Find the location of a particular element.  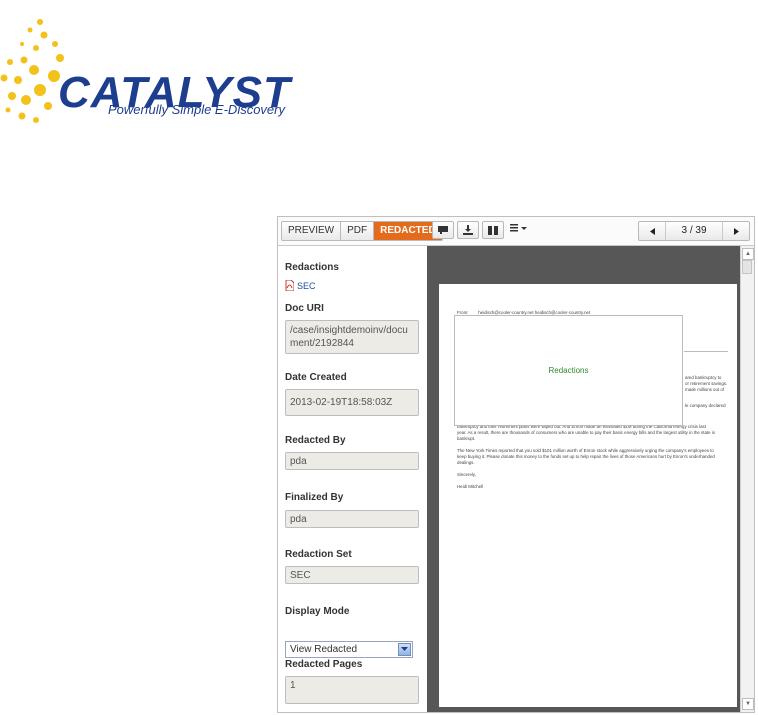

redaction-set-label: Redaction Set is located at coordinates (318, 554).